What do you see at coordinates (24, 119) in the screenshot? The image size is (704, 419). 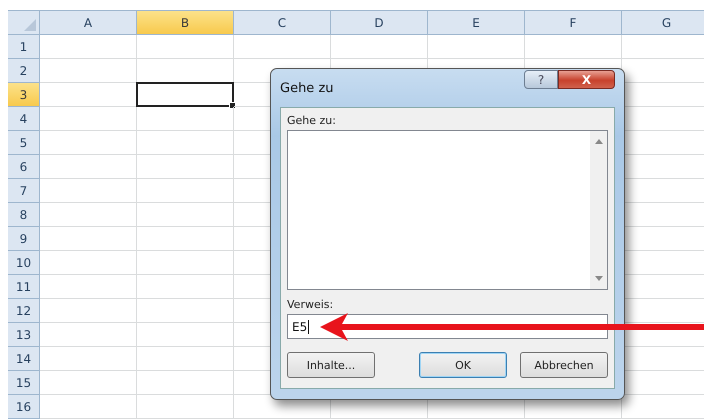 I see `row-header: 4` at bounding box center [24, 119].